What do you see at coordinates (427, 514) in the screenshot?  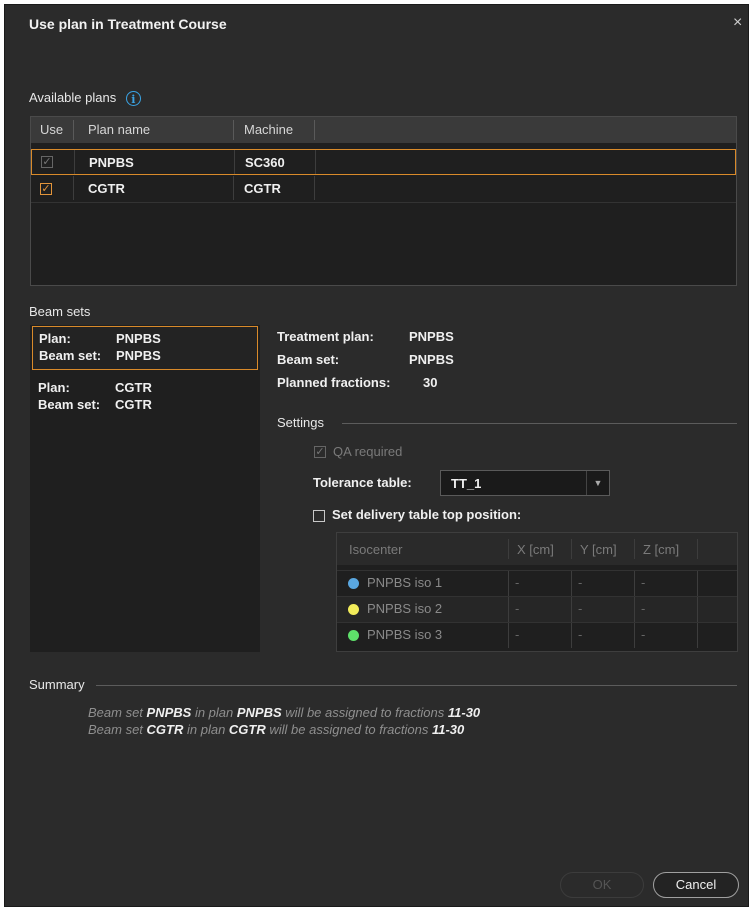 I see `set-delivery-label: Set delivery table top position:` at bounding box center [427, 514].